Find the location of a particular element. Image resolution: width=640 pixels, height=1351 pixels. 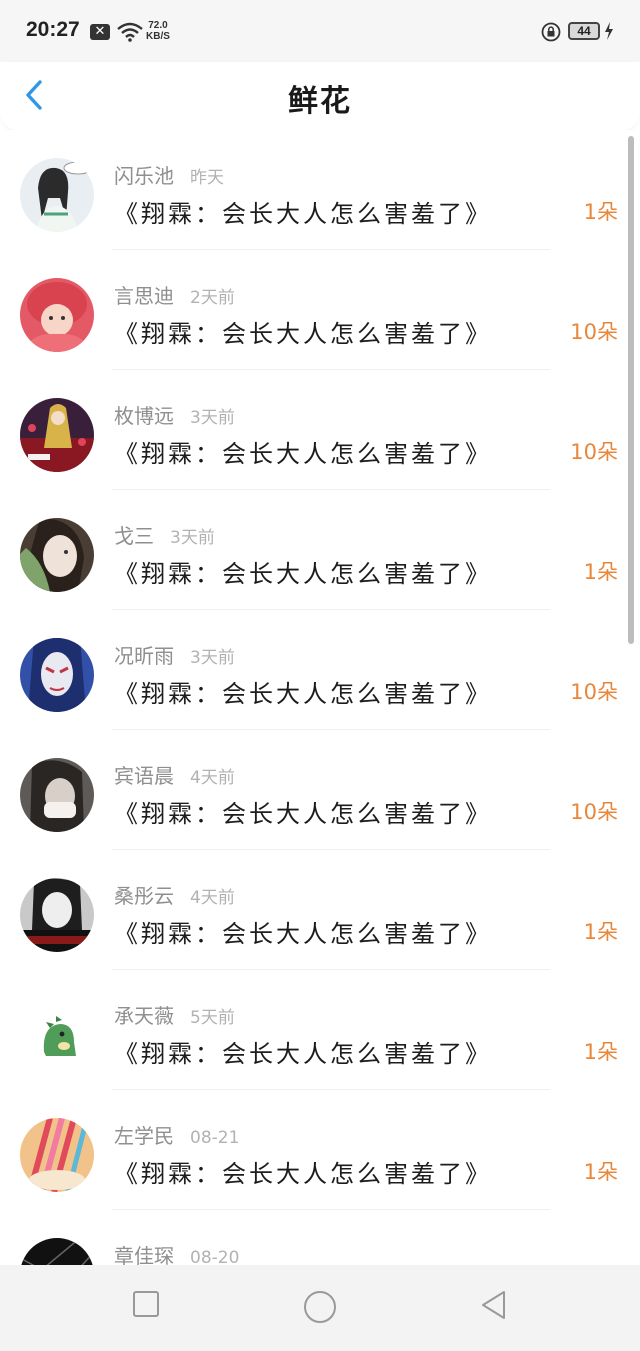

notification-x-icon: ✕ is located at coordinates (100, 32).